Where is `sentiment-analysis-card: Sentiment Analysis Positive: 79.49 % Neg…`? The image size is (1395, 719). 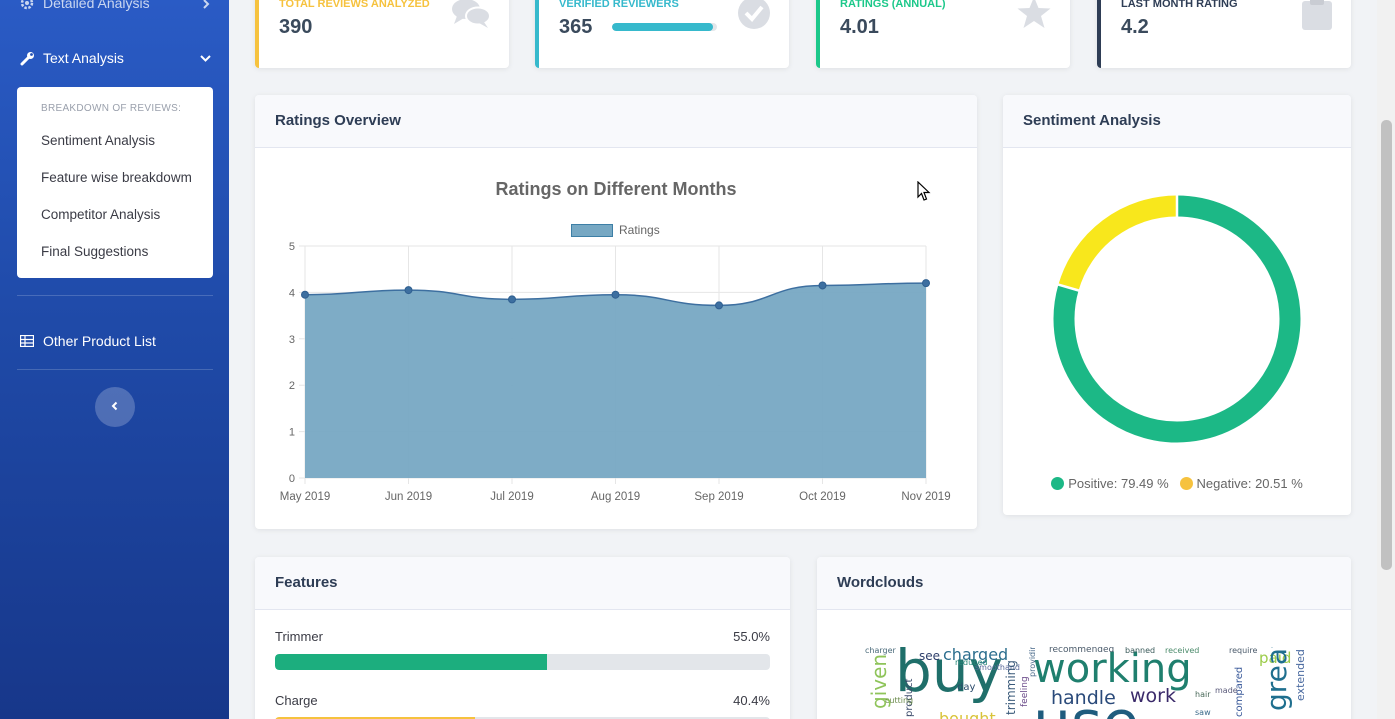
sentiment-analysis-card: Sentiment Analysis Positive: 79.49 % Neg… is located at coordinates (1177, 305).